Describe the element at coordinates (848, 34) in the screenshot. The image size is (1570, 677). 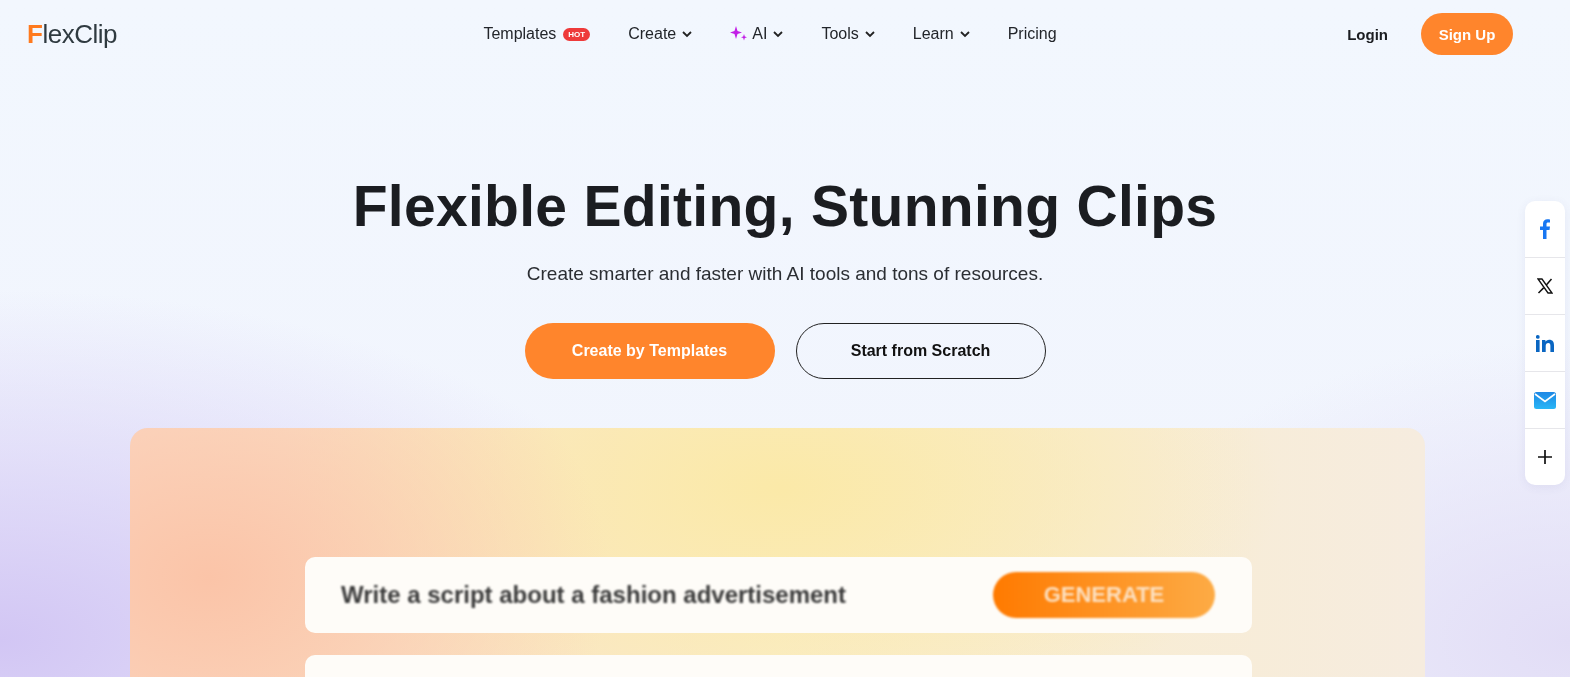
I see `nav-link: Tools` at that location.